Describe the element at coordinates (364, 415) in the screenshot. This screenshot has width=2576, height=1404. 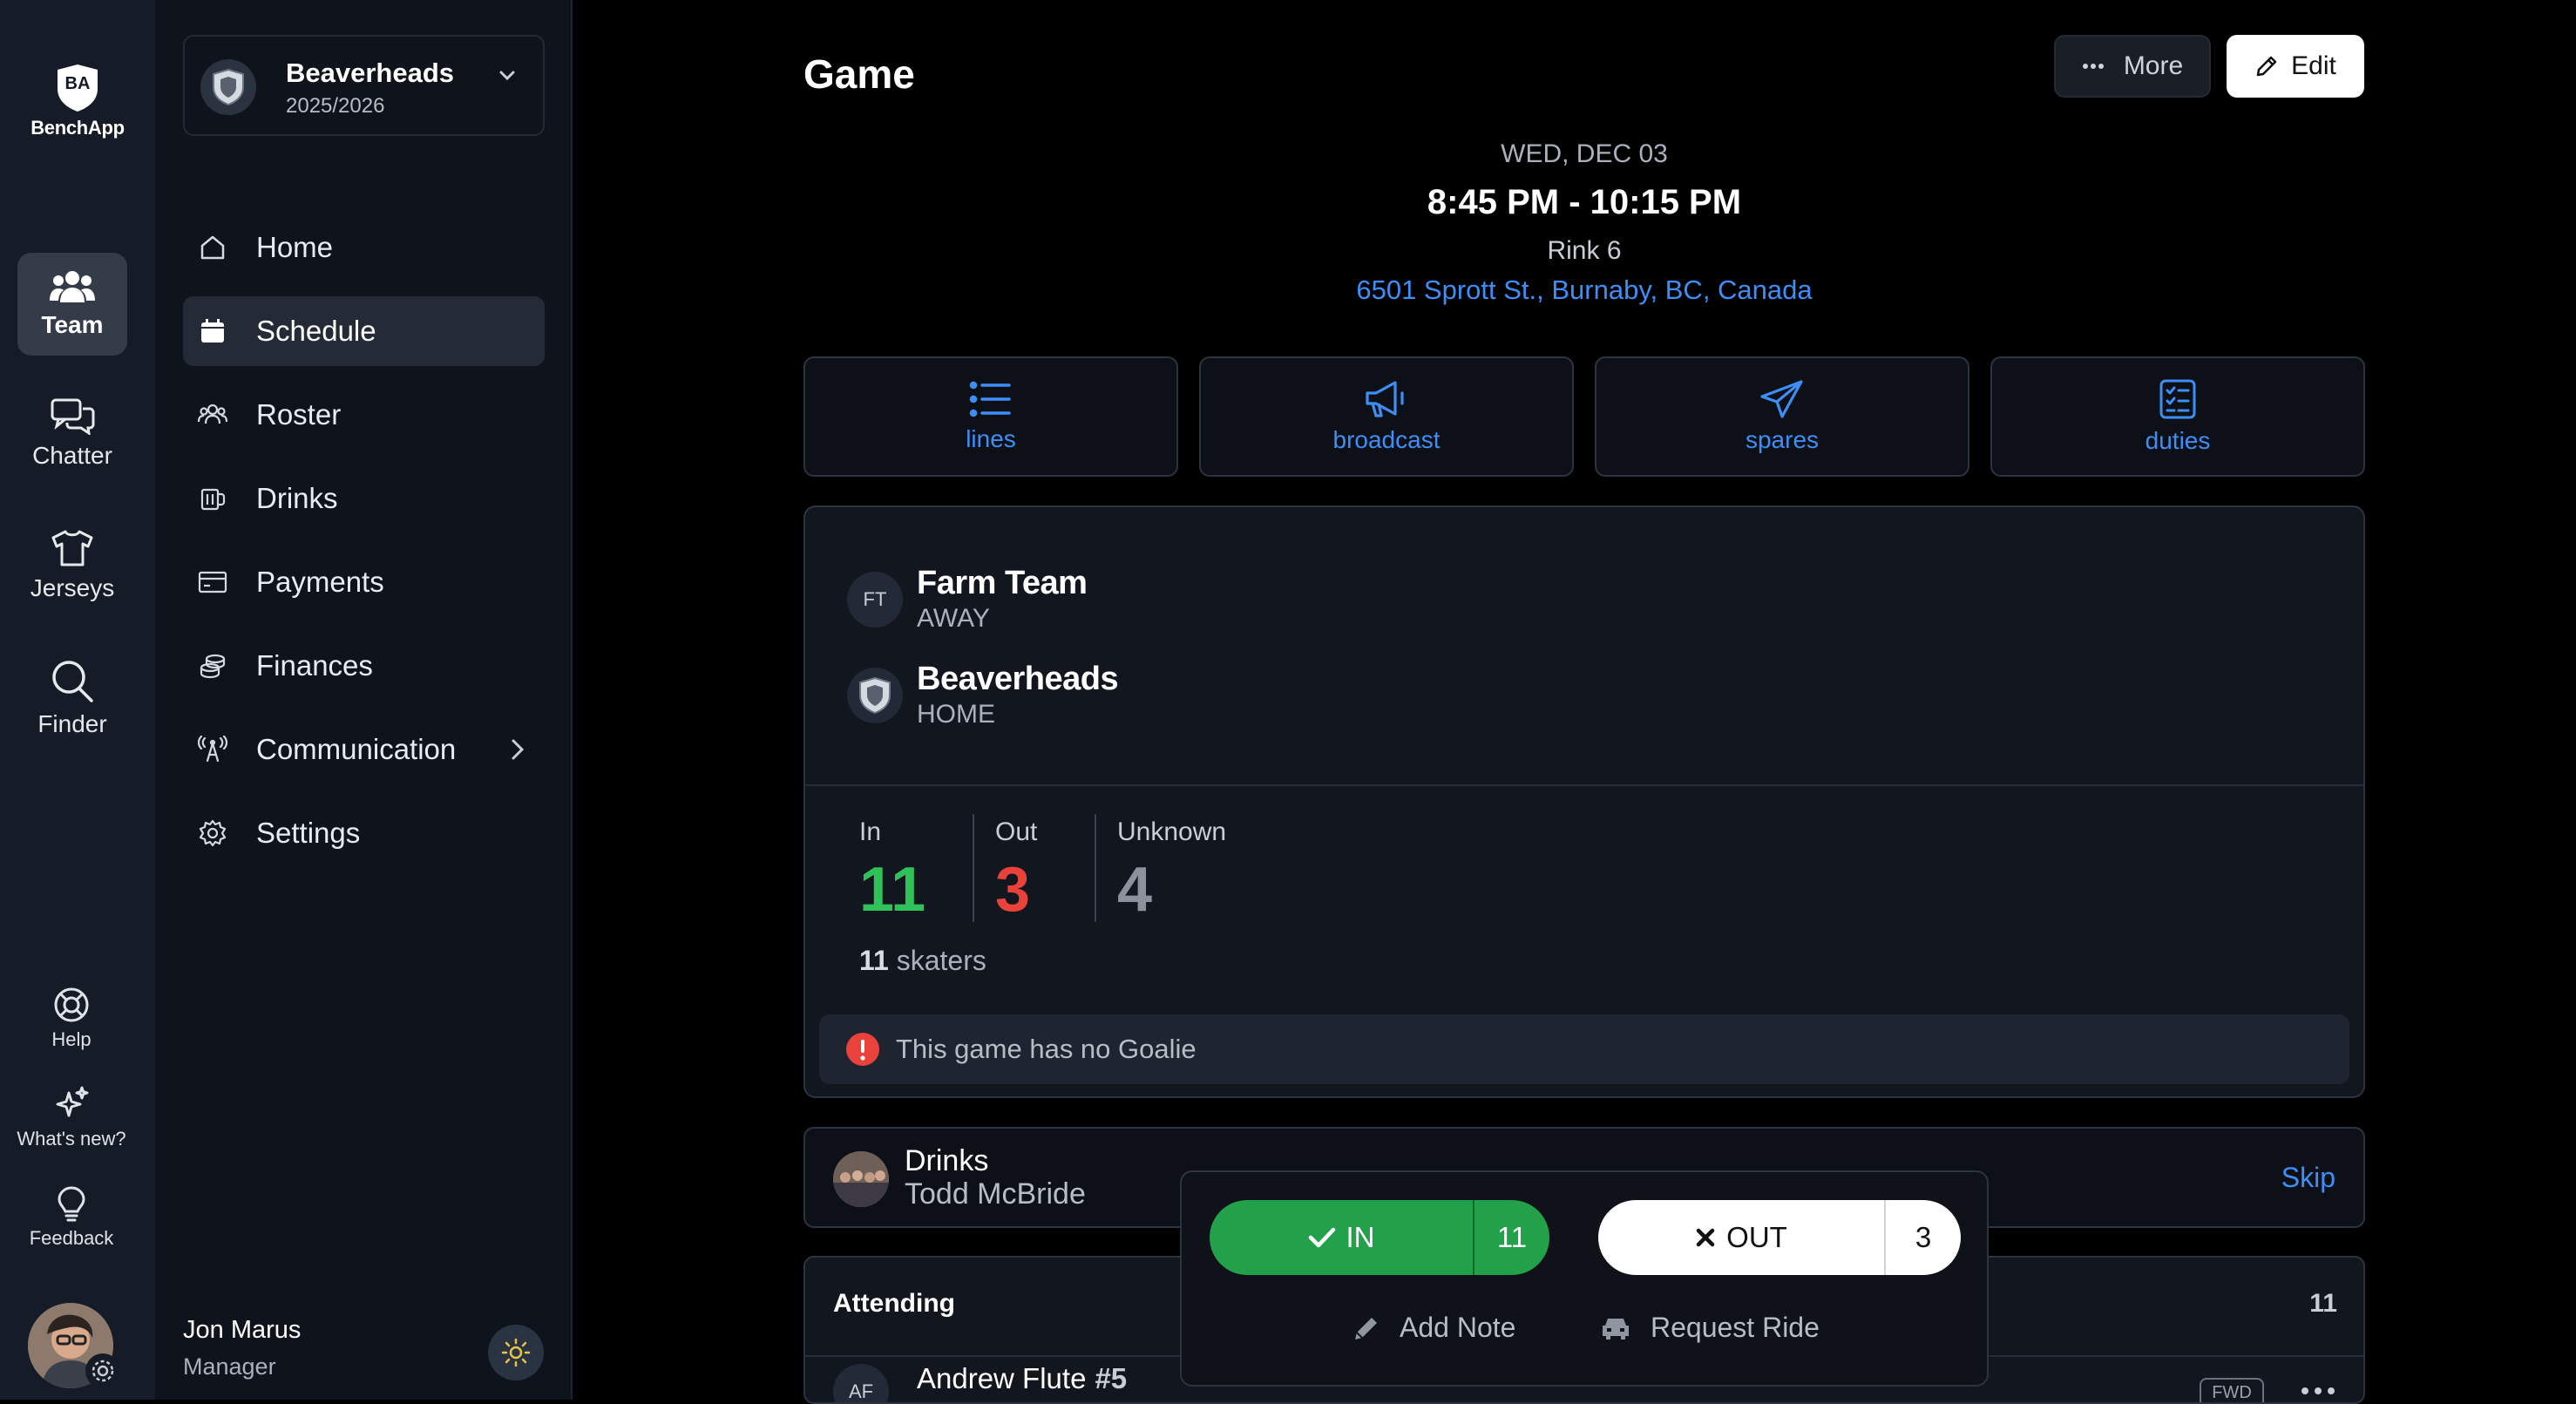
I see `sidebar-item-roster: Roster` at that location.